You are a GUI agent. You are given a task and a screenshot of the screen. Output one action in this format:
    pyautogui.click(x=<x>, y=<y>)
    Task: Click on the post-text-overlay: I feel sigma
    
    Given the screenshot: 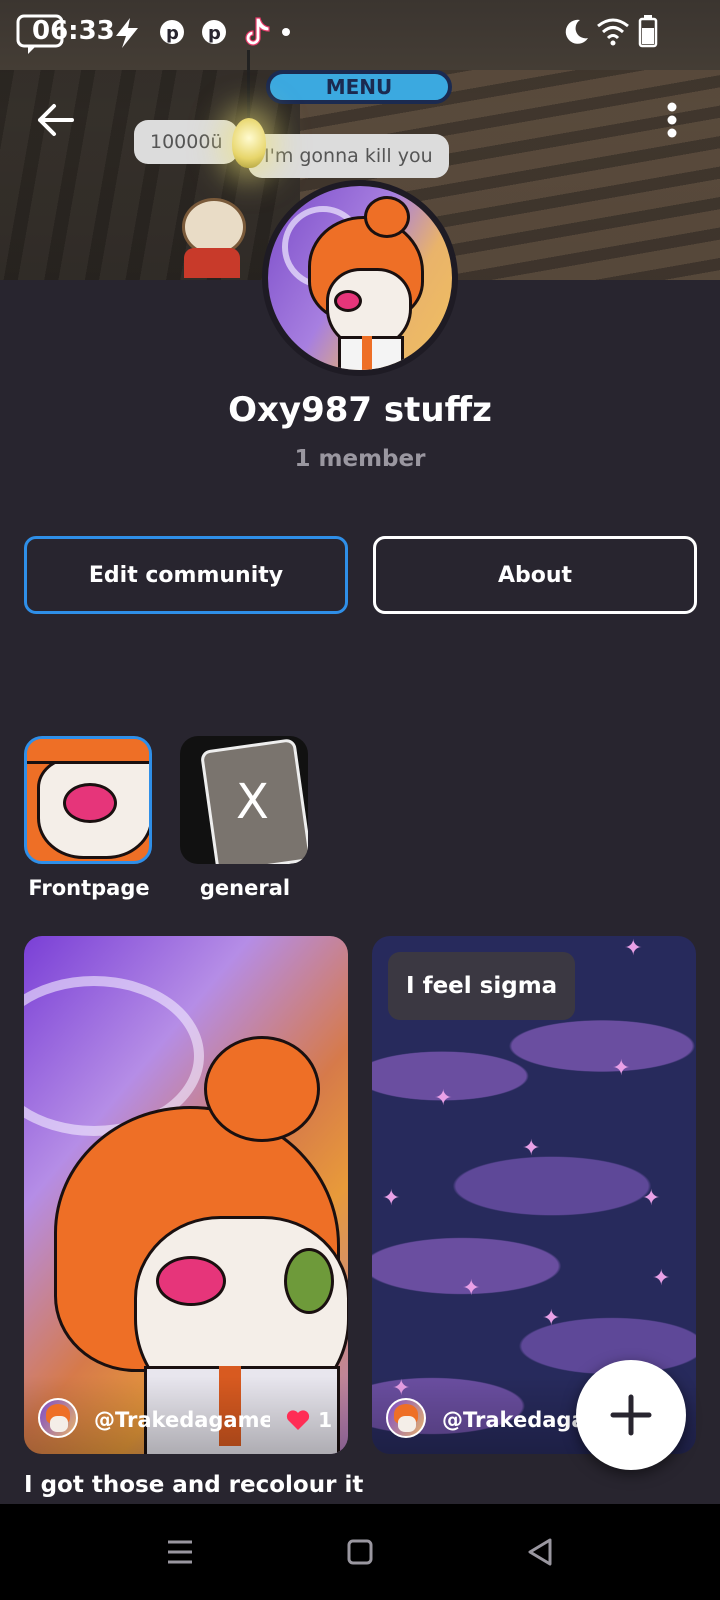 What is the action you would take?
    pyautogui.click(x=482, y=986)
    